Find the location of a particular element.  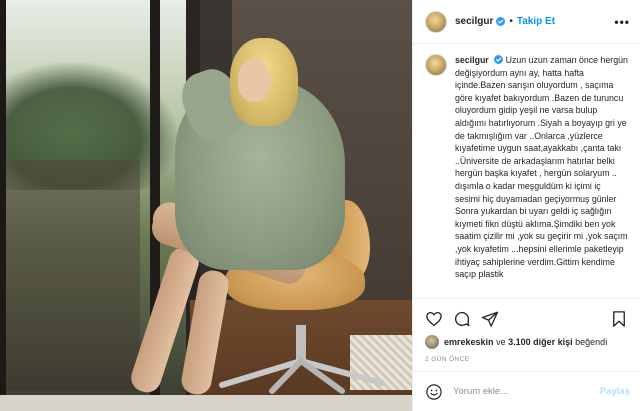

likes-line: emrekeskin ve 3.100 diğer kişi beğendi is located at coordinates (526, 342).